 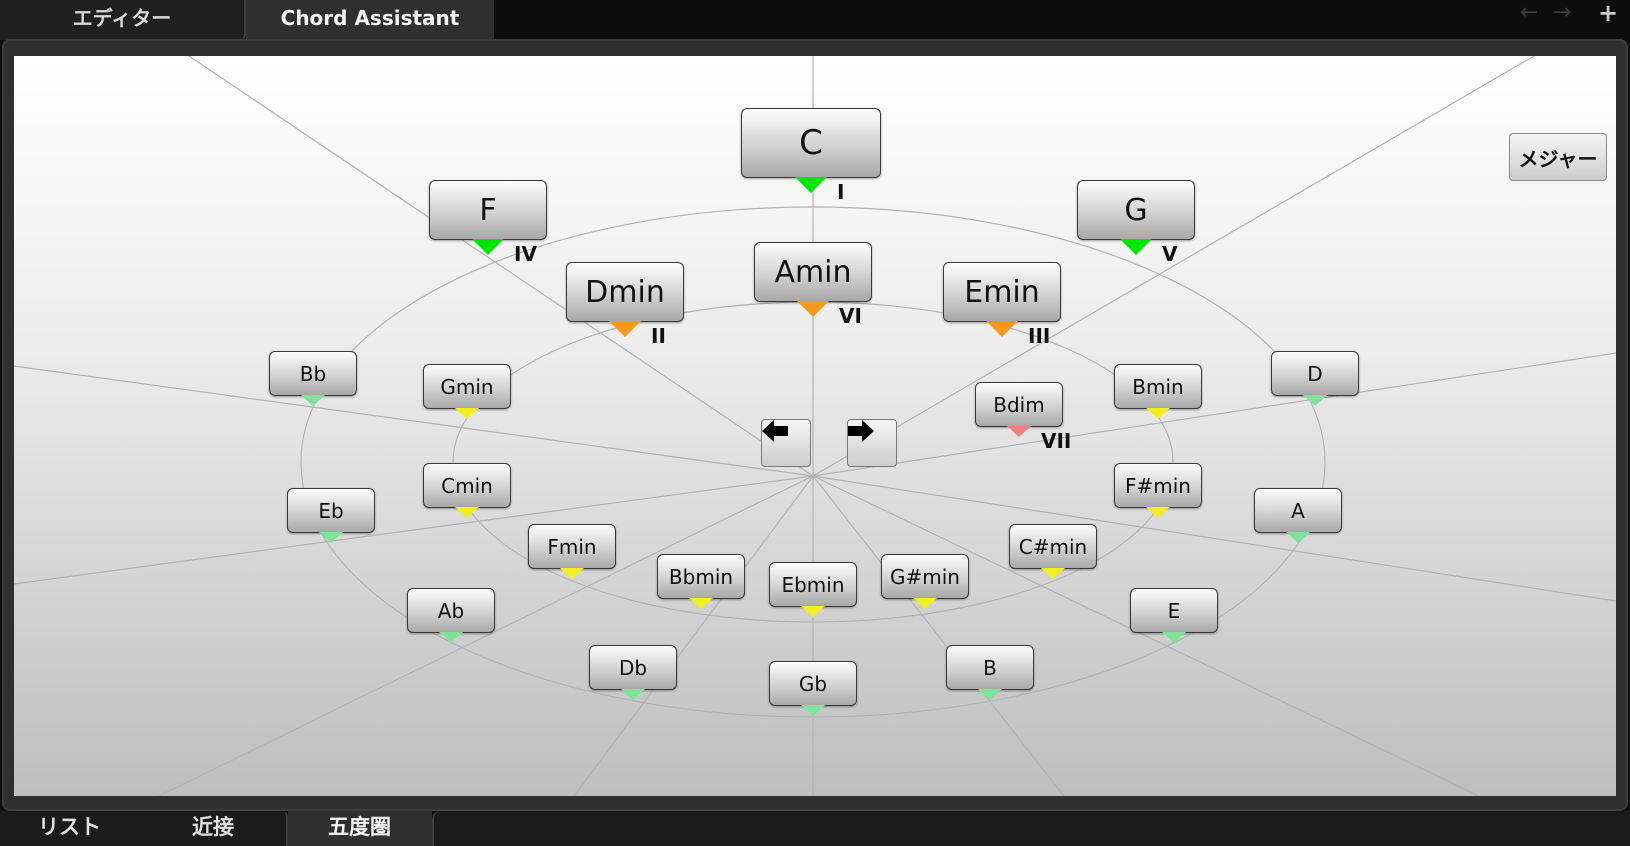 What do you see at coordinates (525, 254) in the screenshot?
I see `degree-label: IV` at bounding box center [525, 254].